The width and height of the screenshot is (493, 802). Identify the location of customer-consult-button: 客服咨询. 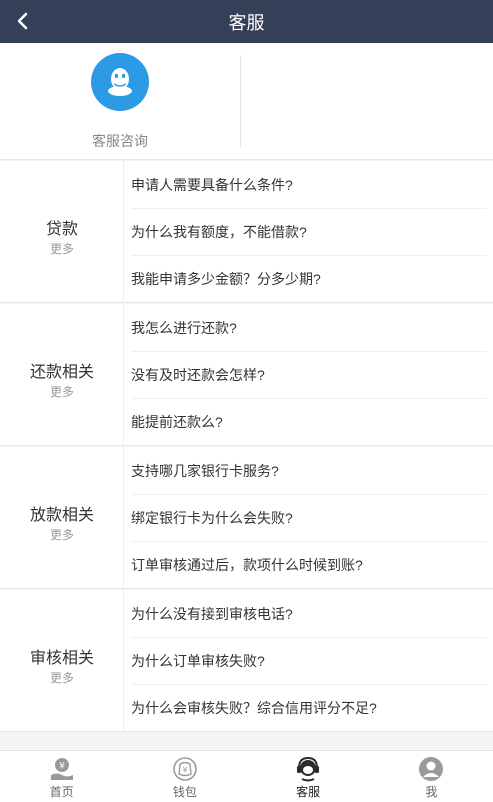
(120, 101).